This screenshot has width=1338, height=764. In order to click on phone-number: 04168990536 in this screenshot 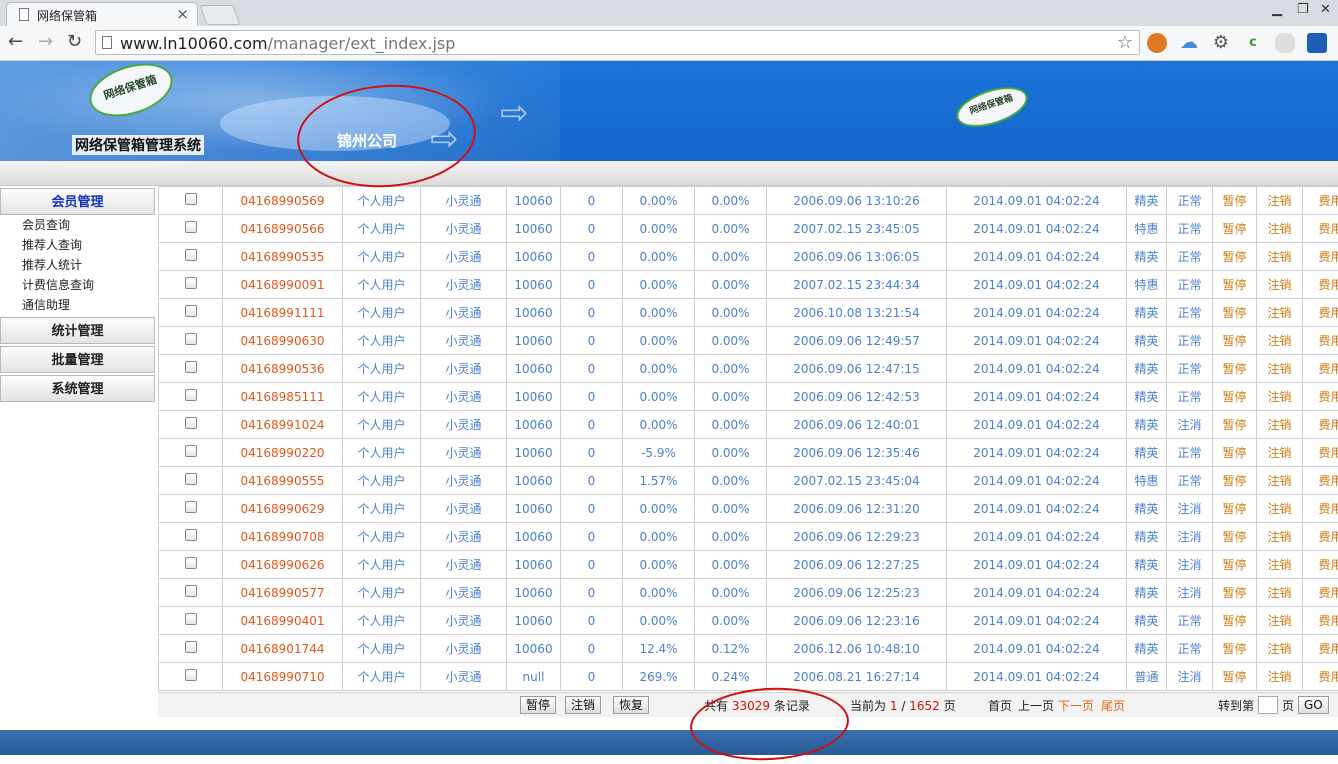, I will do `click(283, 369)`.